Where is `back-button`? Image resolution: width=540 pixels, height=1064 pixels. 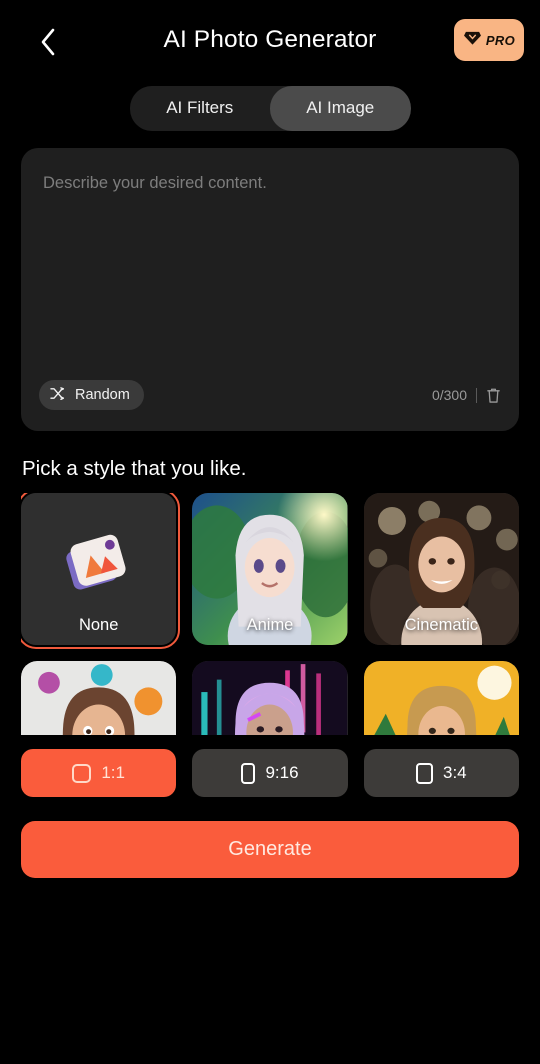
back-button is located at coordinates (48, 42).